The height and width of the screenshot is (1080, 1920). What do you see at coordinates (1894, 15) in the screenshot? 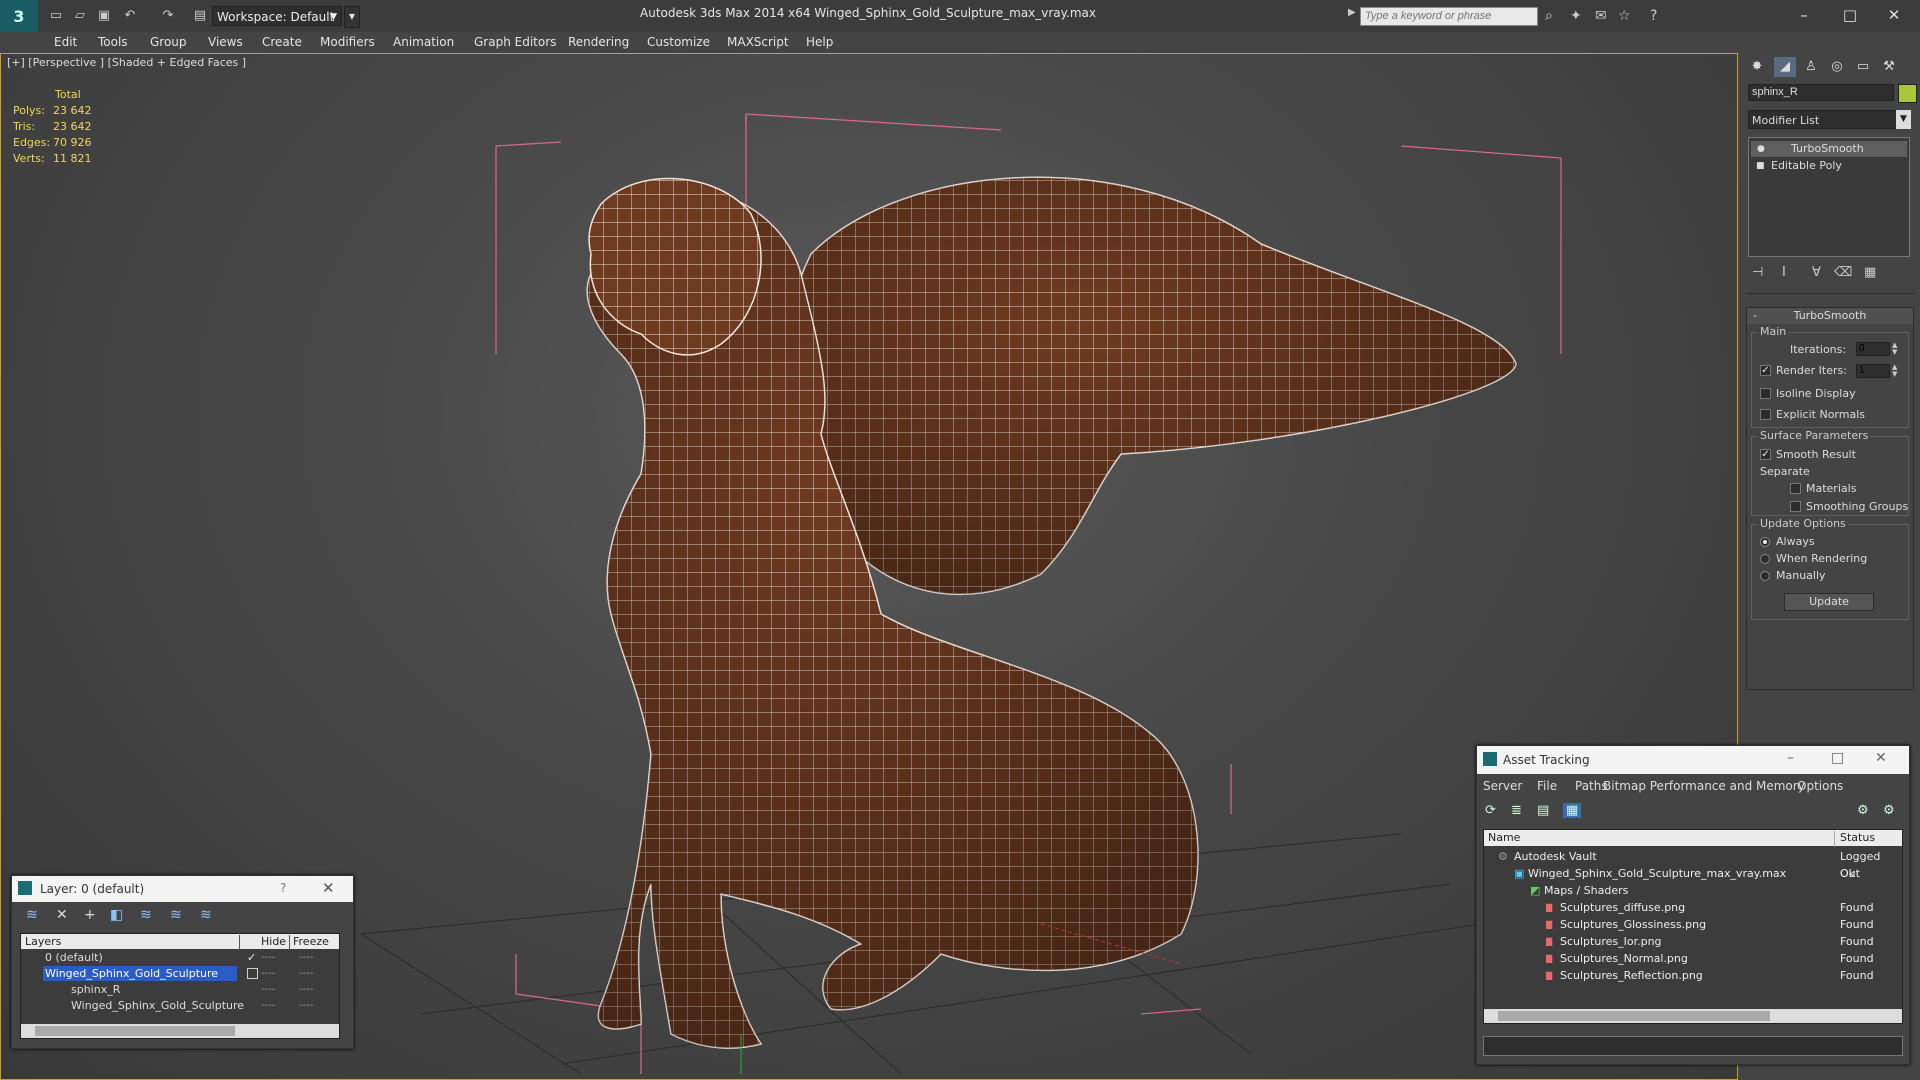
I see `close-button: ✕` at bounding box center [1894, 15].